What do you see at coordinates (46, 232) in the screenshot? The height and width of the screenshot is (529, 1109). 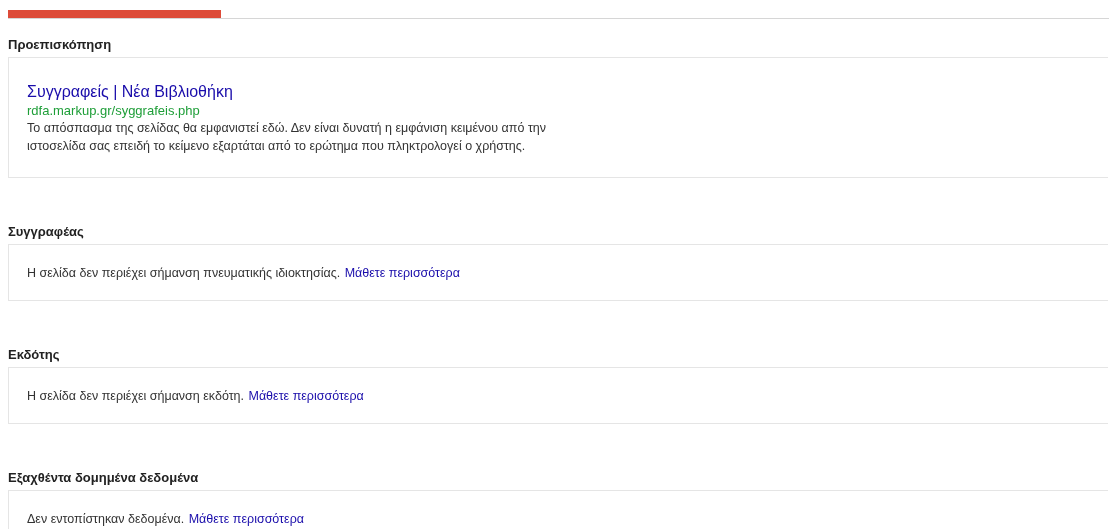 I see `section-heading: Συγγραφέας` at bounding box center [46, 232].